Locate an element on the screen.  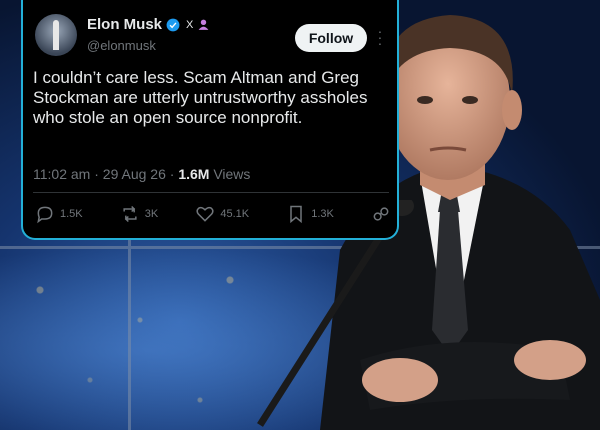
divider is located at coordinates (211, 192).